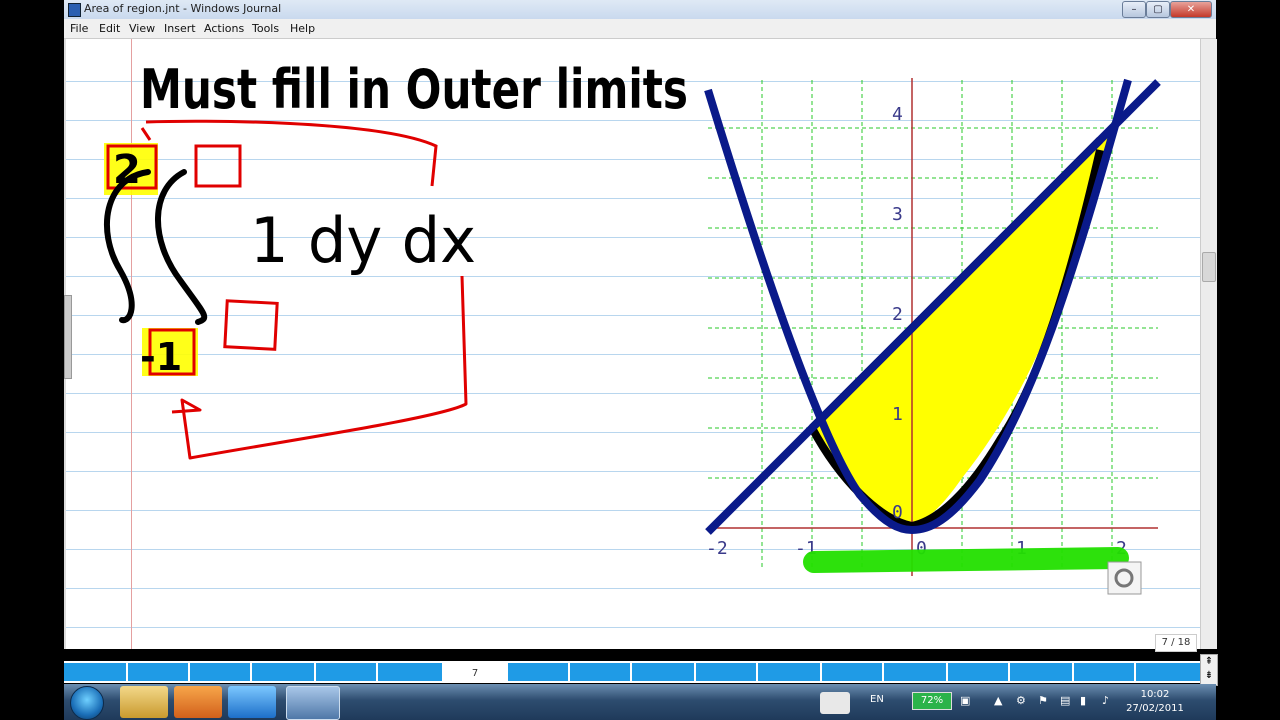  I want to click on red-arrow-bottom, so click(319, 367).